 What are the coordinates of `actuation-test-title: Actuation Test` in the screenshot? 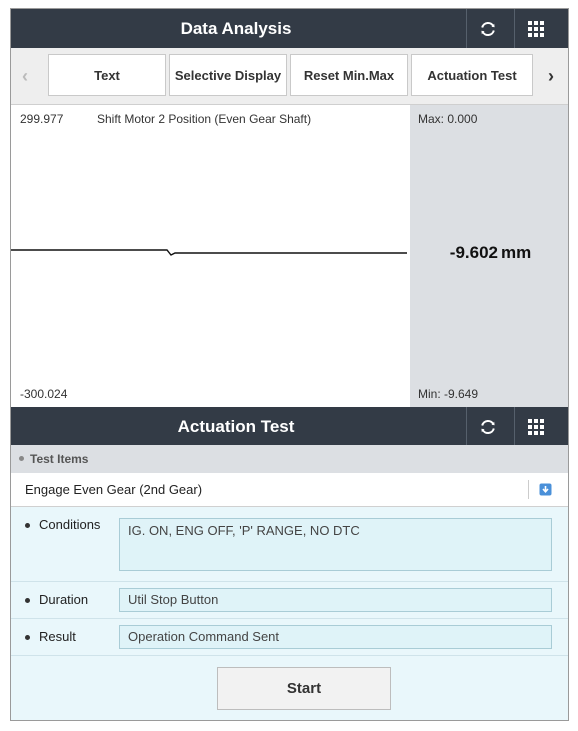 It's located at (236, 426).